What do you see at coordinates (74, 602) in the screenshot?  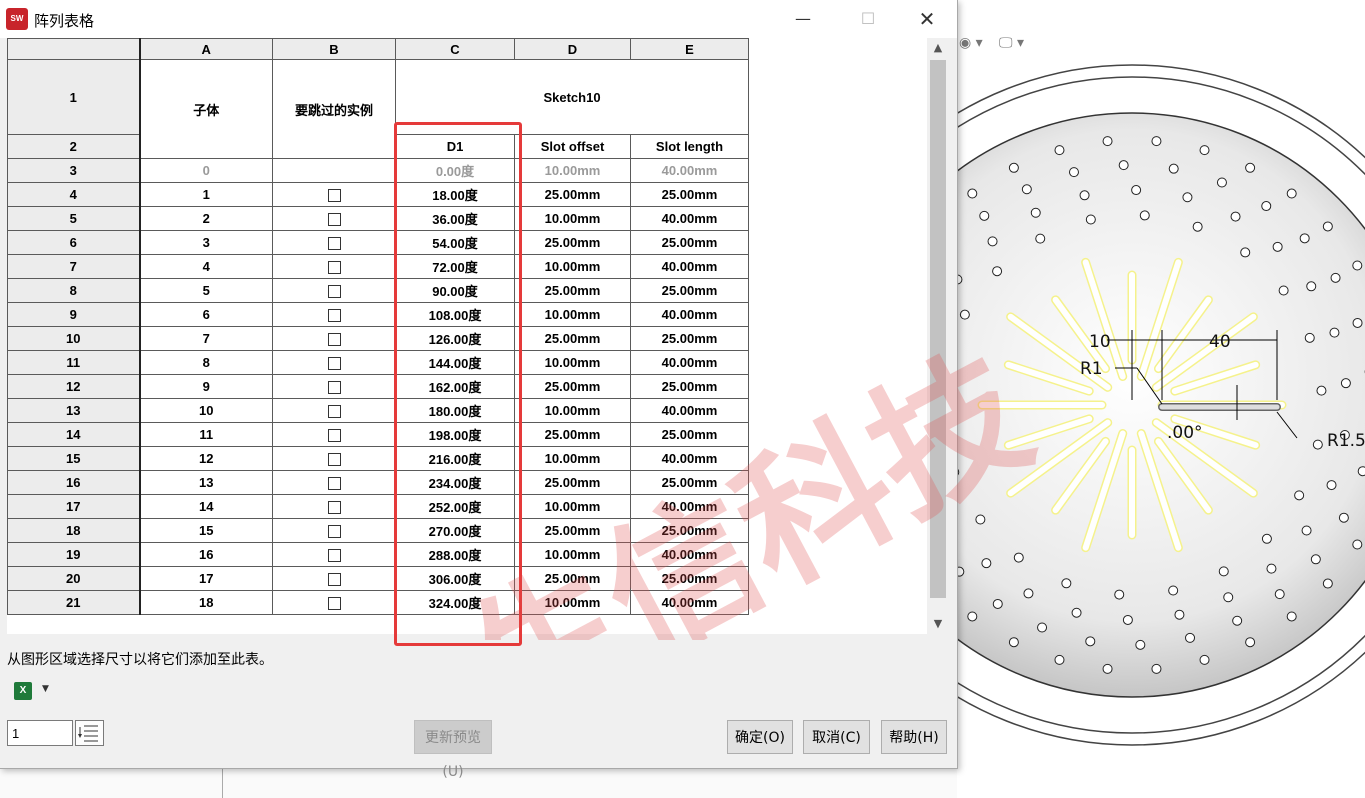 I see `row-number: 21` at bounding box center [74, 602].